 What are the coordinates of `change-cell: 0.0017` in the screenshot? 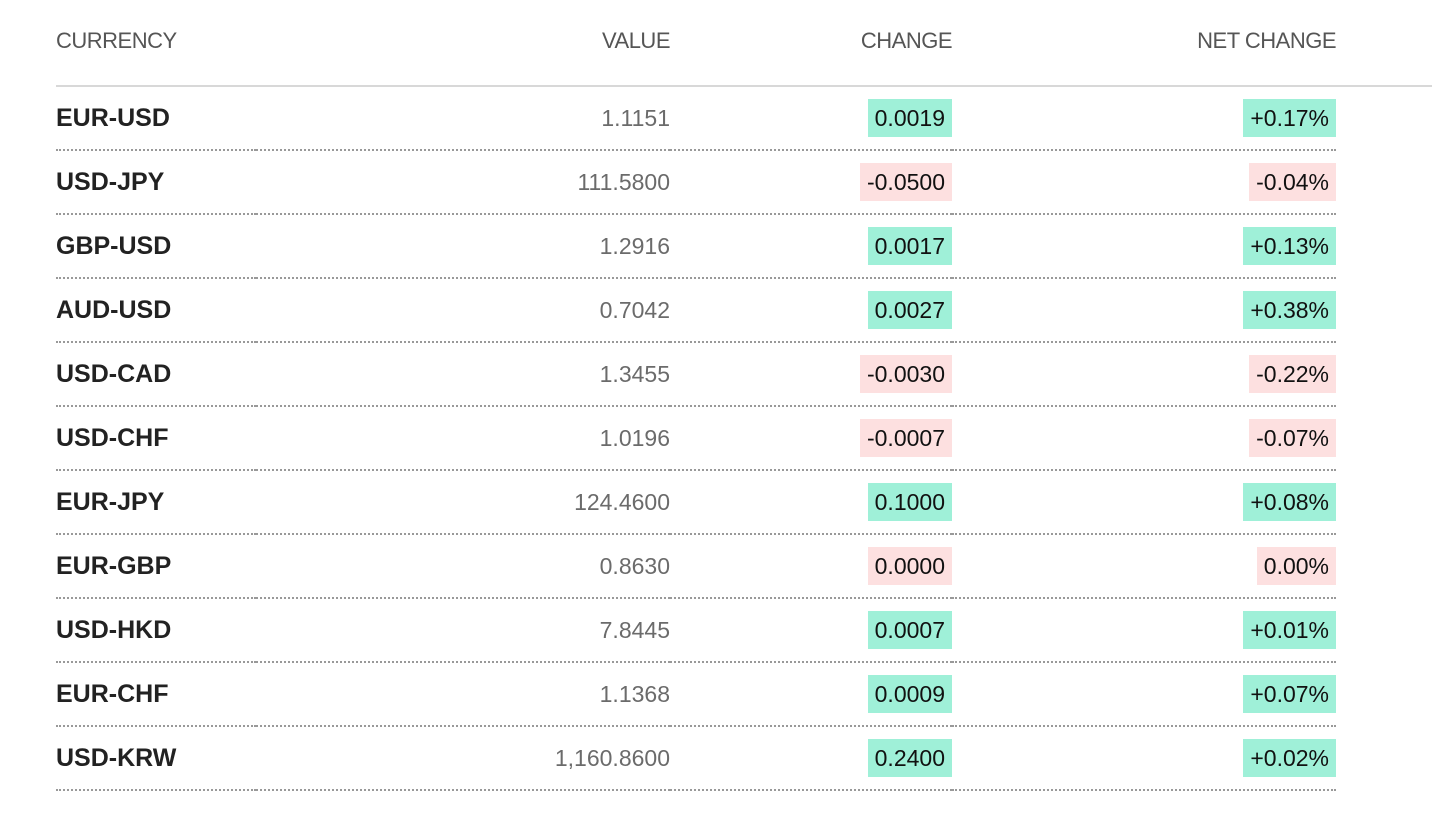 It's located at (811, 246).